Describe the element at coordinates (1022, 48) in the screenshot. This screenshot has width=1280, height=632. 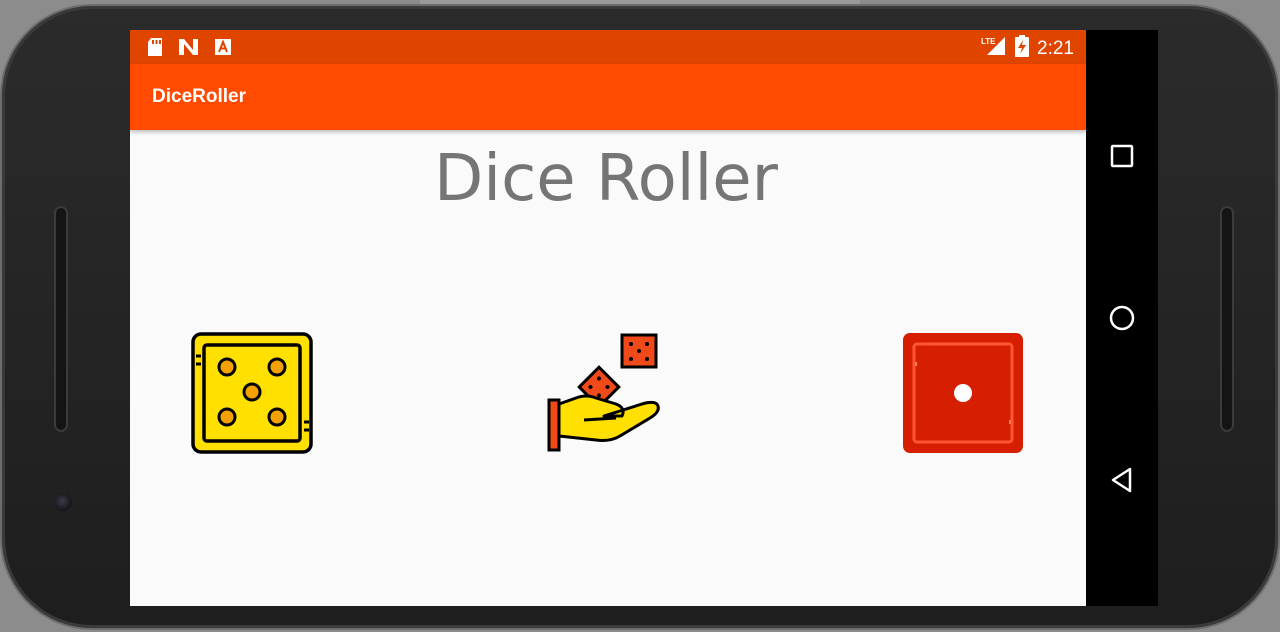
I see `battery-charging-icon` at that location.